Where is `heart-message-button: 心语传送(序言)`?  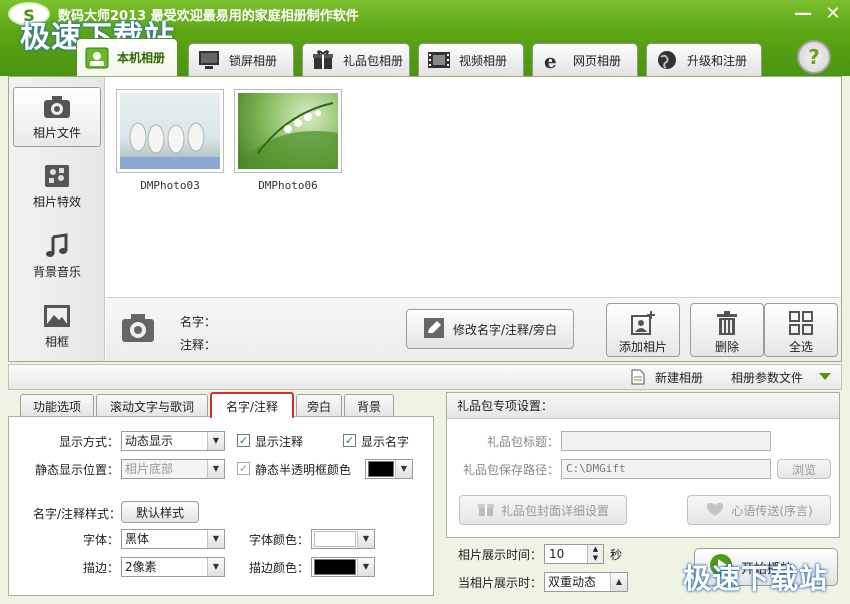
heart-message-button: 心语传送(序言) is located at coordinates (759, 510).